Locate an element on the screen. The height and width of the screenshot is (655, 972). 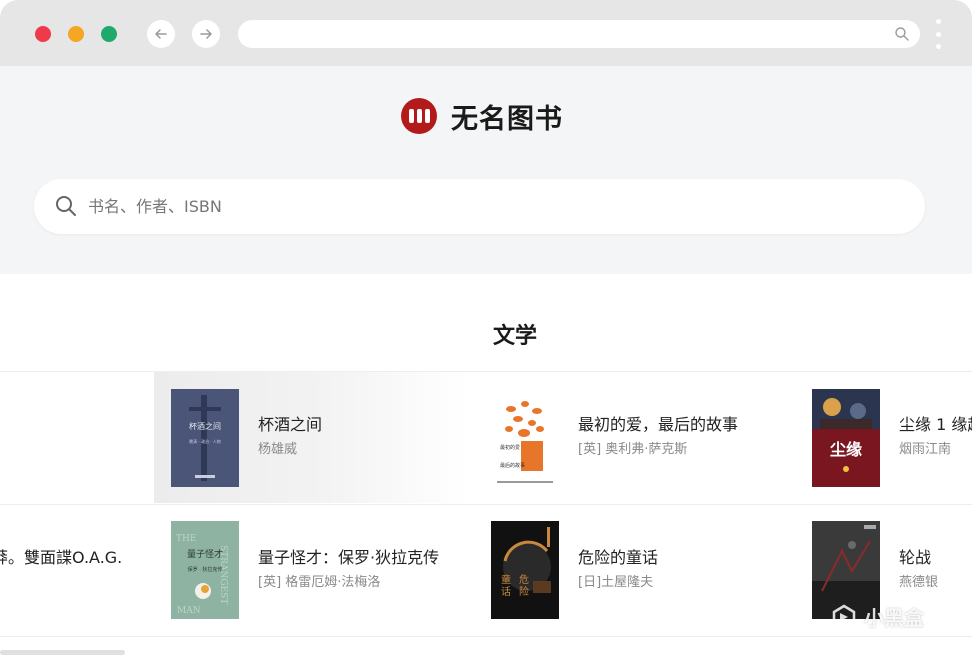
book-card: 杯酒之间 晚清 · 政治 · 人物 杯酒之间 杨雄威 is located at coordinates (311, 437).